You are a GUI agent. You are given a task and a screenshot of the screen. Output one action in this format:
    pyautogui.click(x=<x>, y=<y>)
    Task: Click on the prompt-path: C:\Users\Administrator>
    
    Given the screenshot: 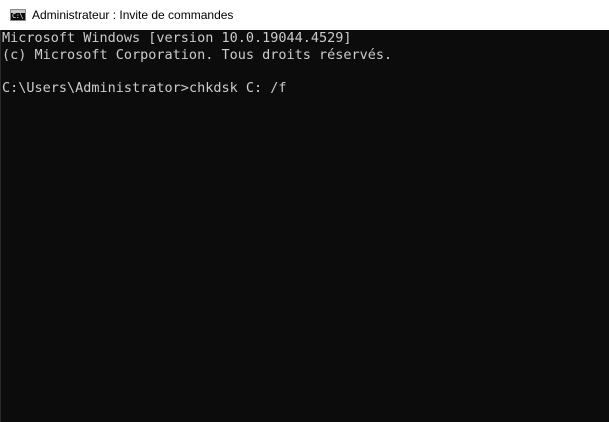 What is the action you would take?
    pyautogui.click(x=95, y=88)
    